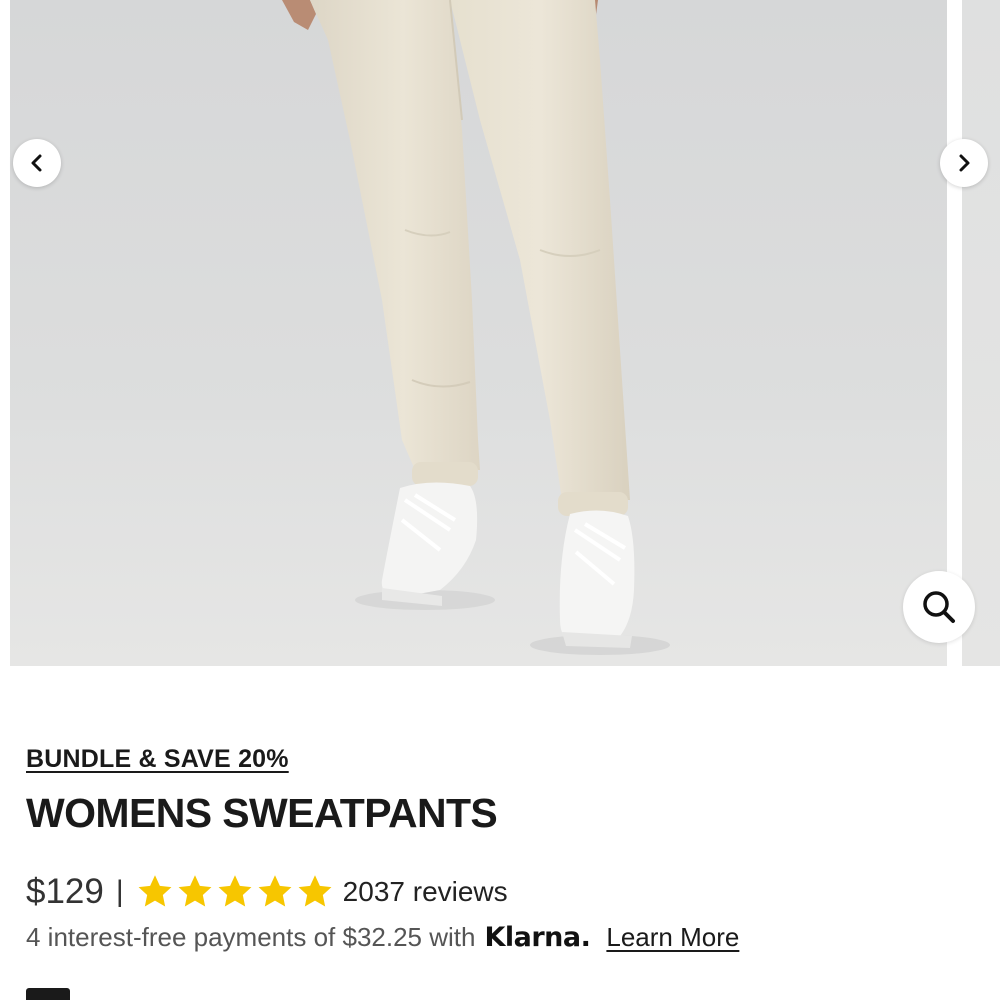 This screenshot has width=1000, height=1000. I want to click on zoom-button, so click(939, 607).